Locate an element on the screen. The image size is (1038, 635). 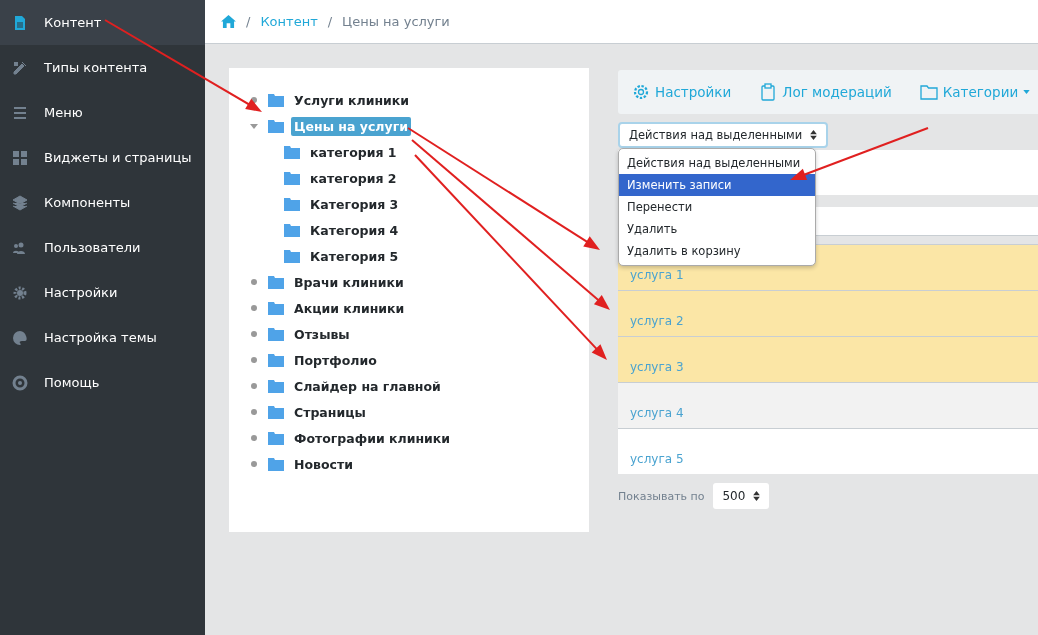
dropdown-option: Перенести is located at coordinates (717, 207).